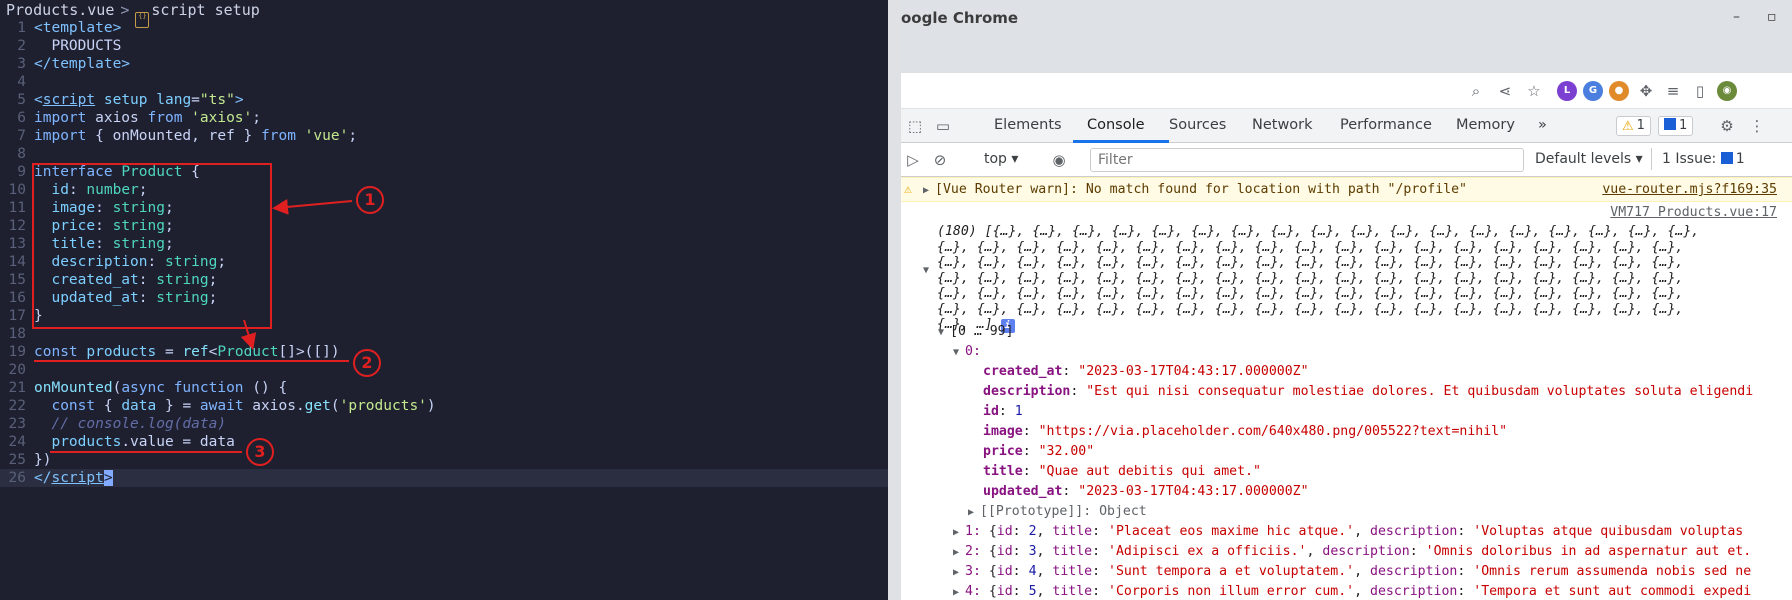 The image size is (1792, 600). I want to click on expand-triangle-icon: ▼, so click(929, 269).